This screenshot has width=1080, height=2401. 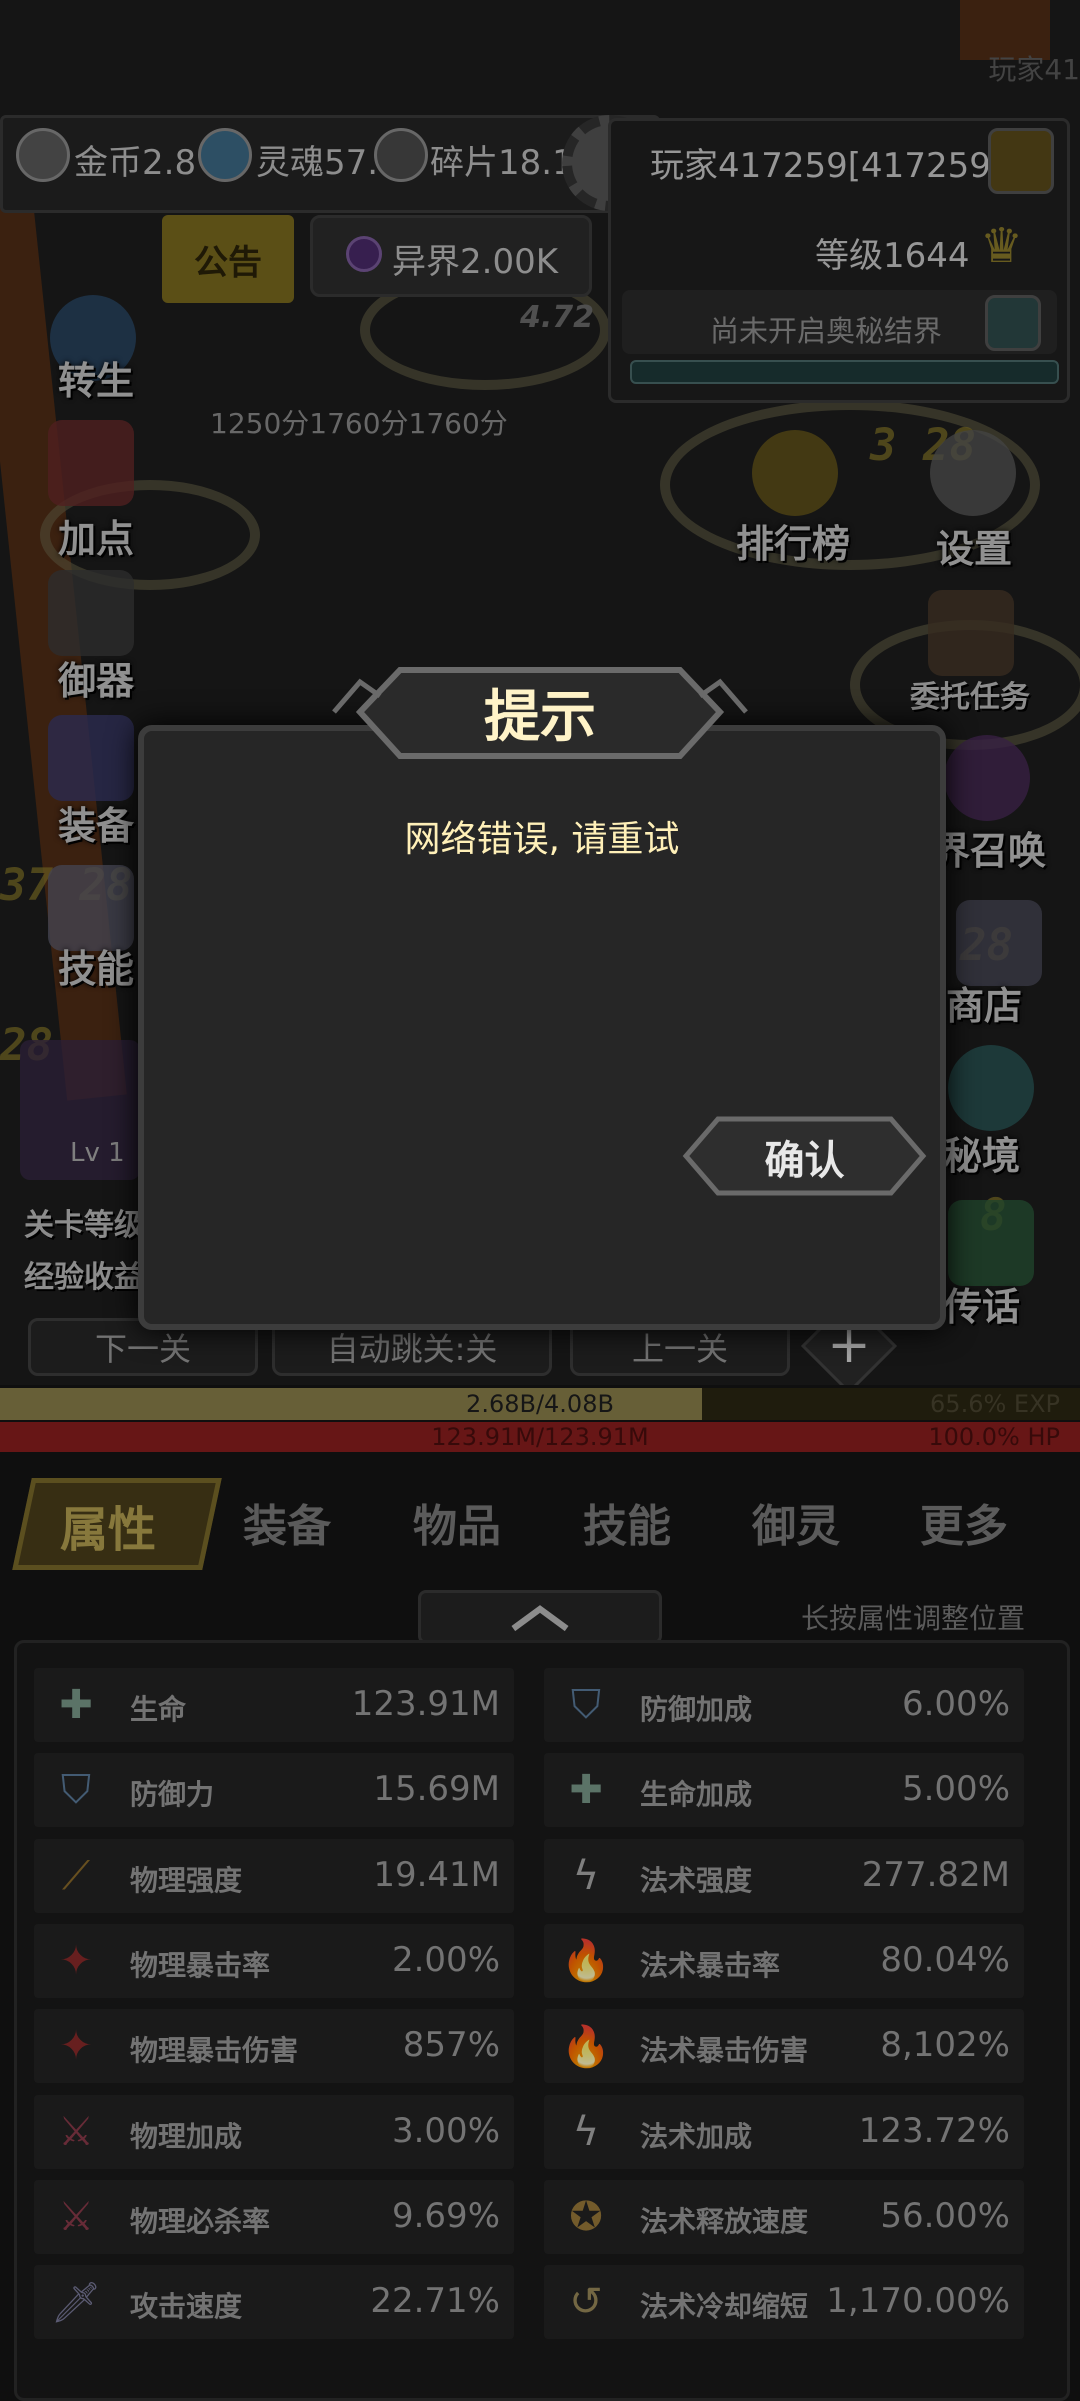 What do you see at coordinates (540, 717) in the screenshot?
I see `dialog-title: 提示` at bounding box center [540, 717].